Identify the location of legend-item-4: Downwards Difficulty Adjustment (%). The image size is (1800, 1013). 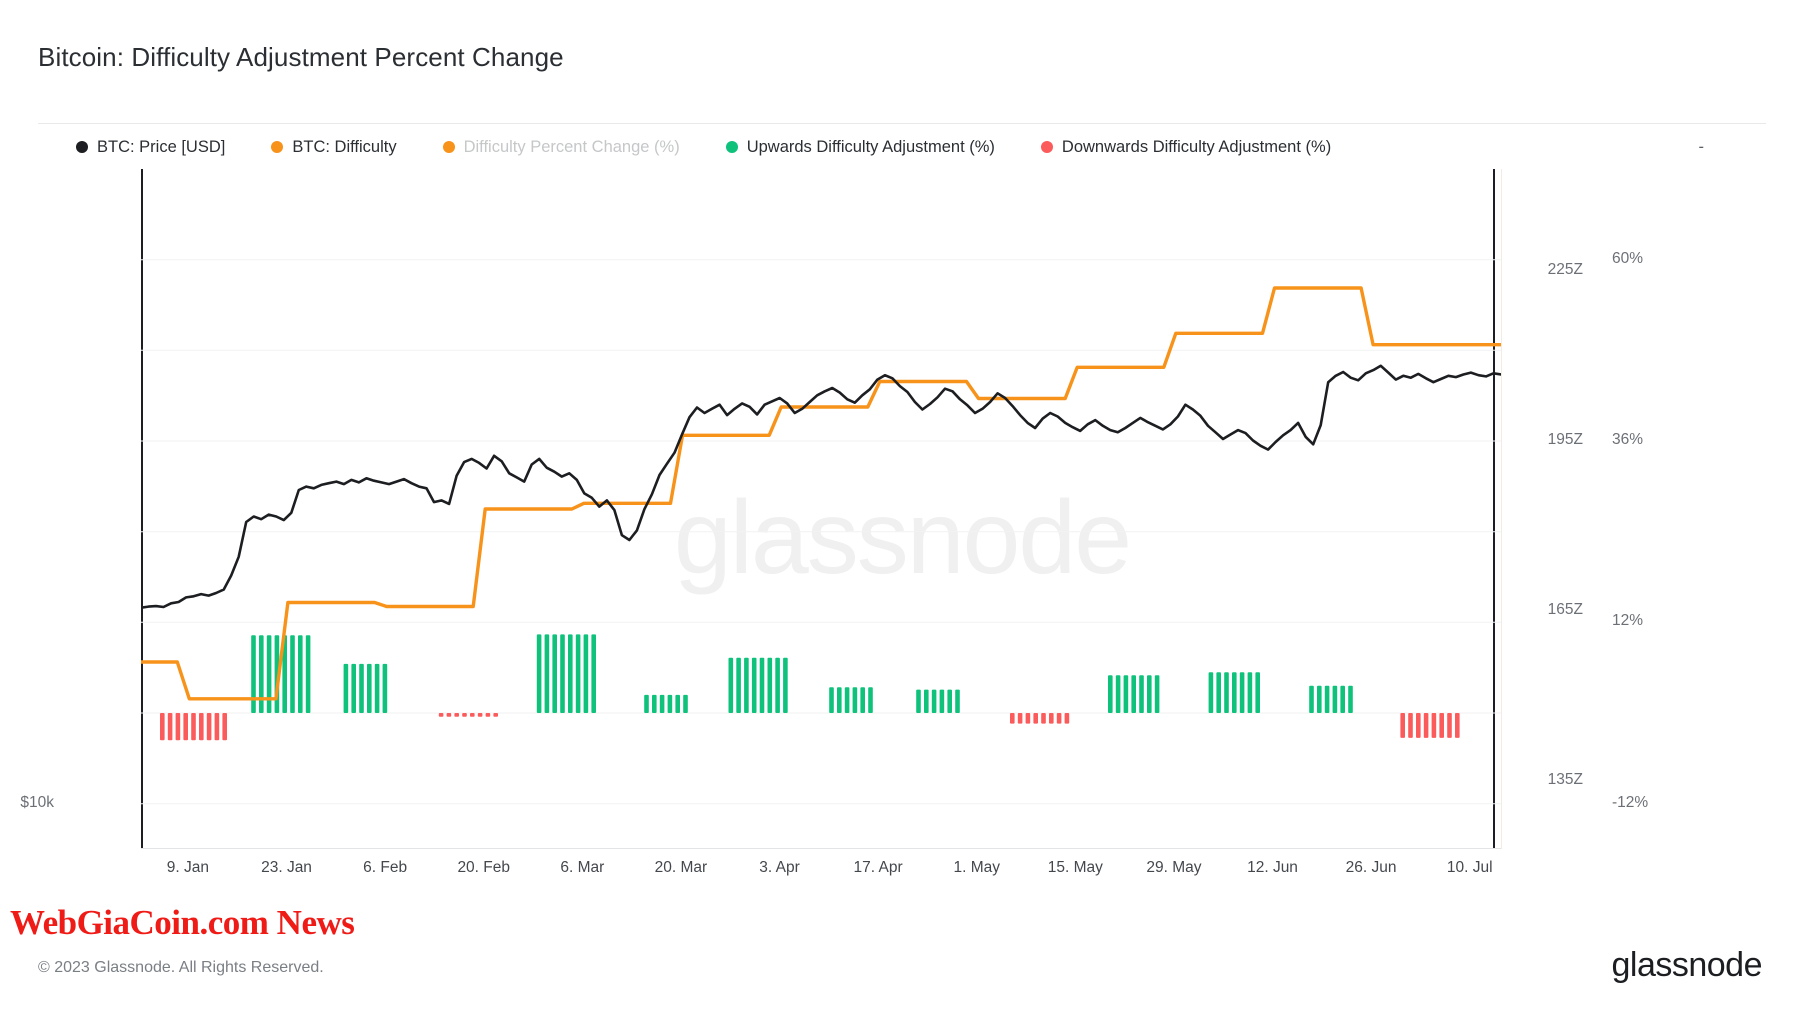
(1185, 147).